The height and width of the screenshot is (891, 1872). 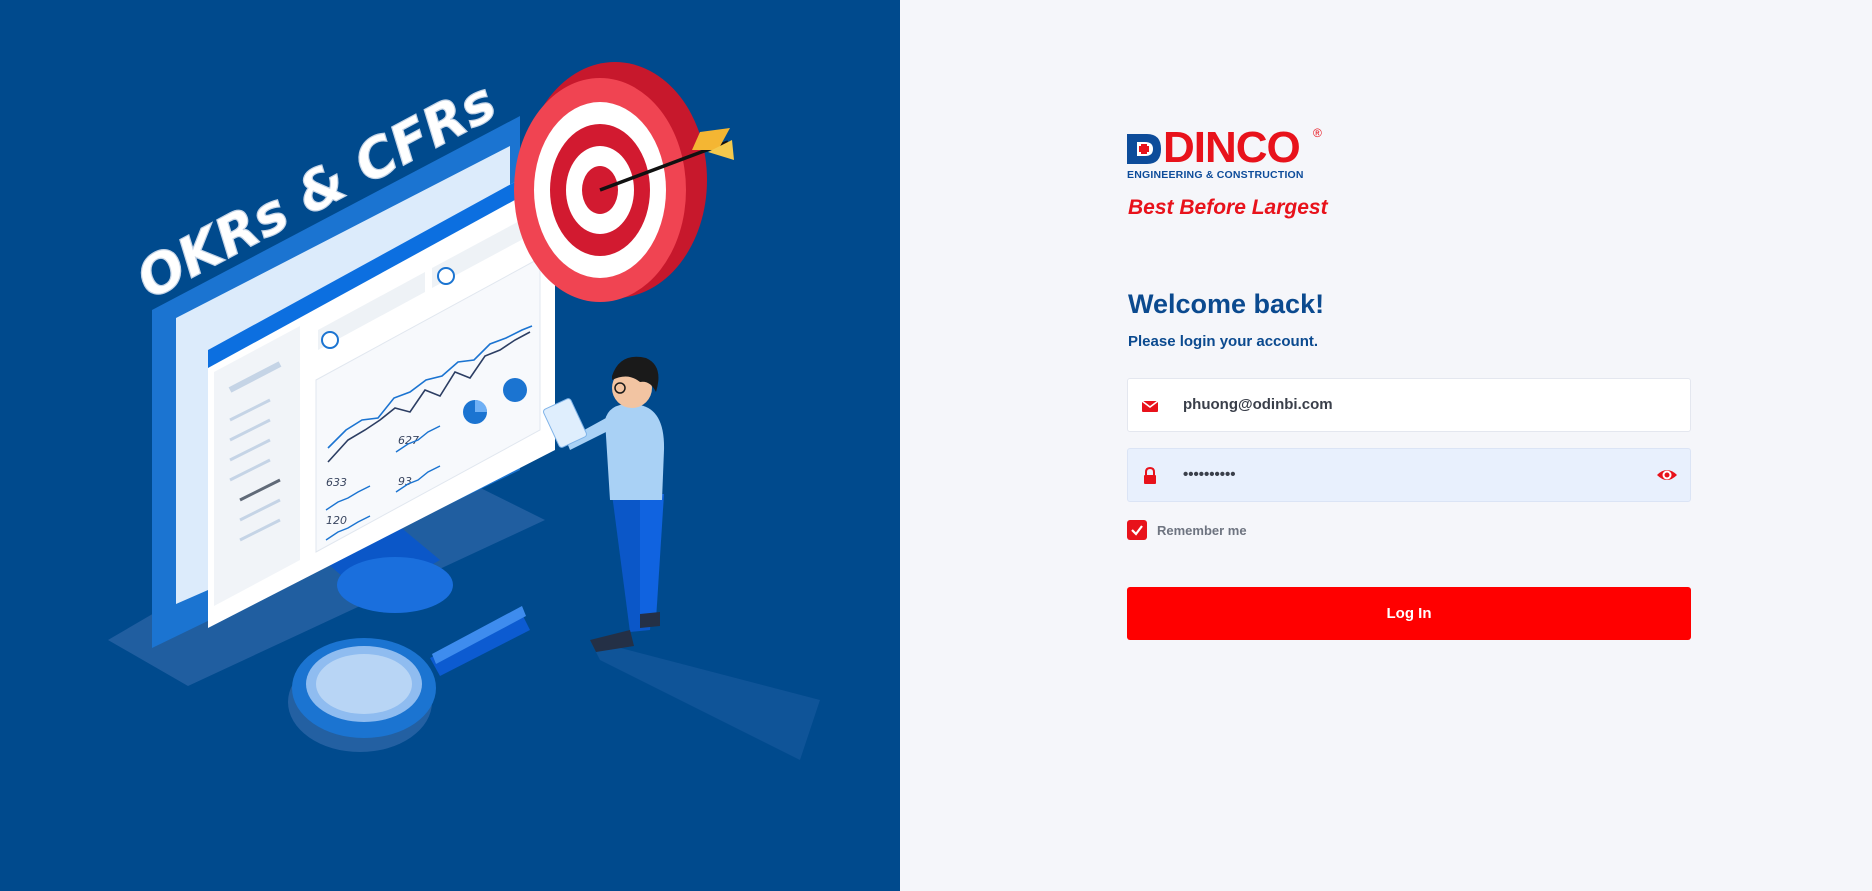 I want to click on remember-me: Remember me, so click(x=1187, y=530).